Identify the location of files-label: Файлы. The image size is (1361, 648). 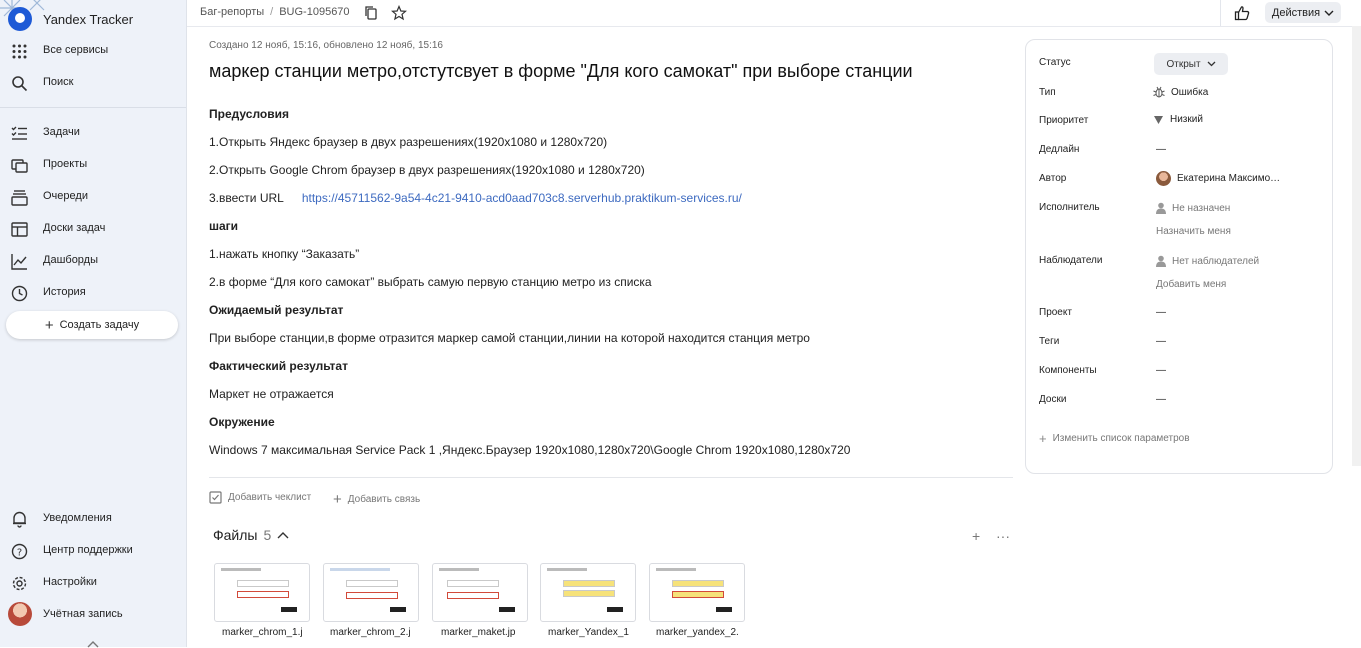
(235, 535).